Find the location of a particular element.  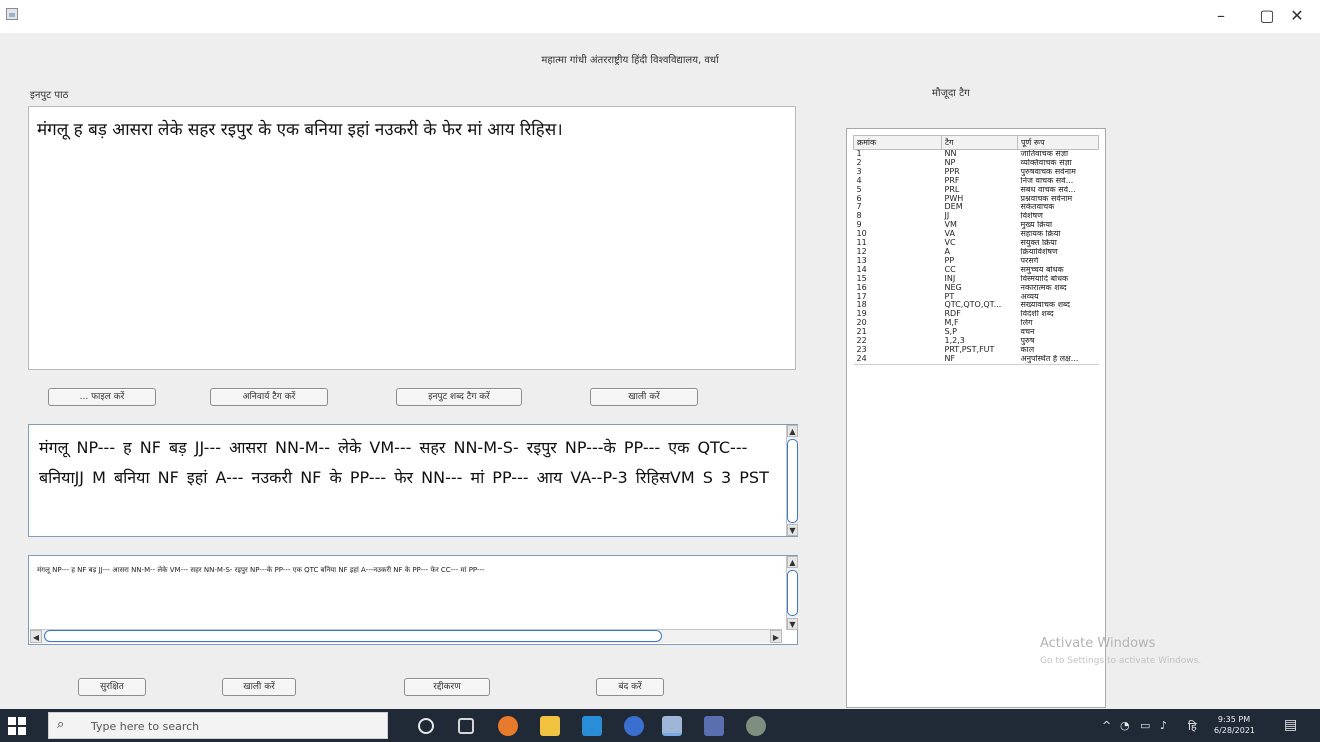

tag-row: 10 VA सहायक क्रिया is located at coordinates (976, 234).